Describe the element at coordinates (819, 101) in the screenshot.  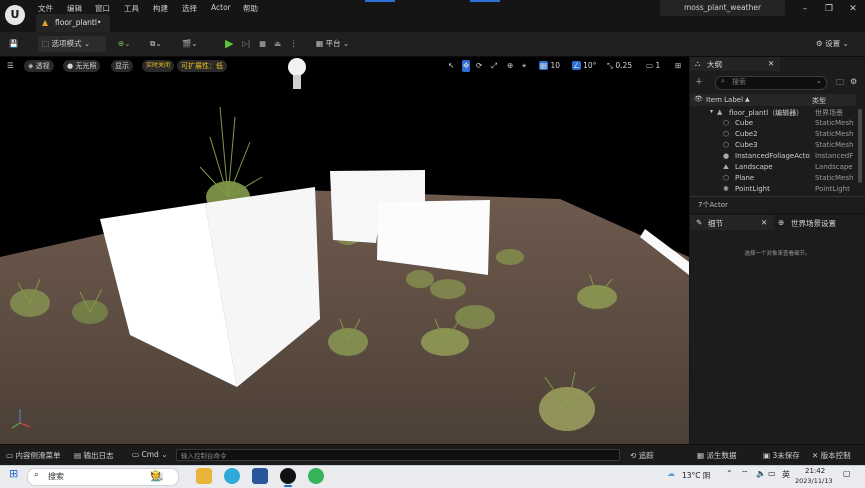
I see `column-type: 类型` at that location.